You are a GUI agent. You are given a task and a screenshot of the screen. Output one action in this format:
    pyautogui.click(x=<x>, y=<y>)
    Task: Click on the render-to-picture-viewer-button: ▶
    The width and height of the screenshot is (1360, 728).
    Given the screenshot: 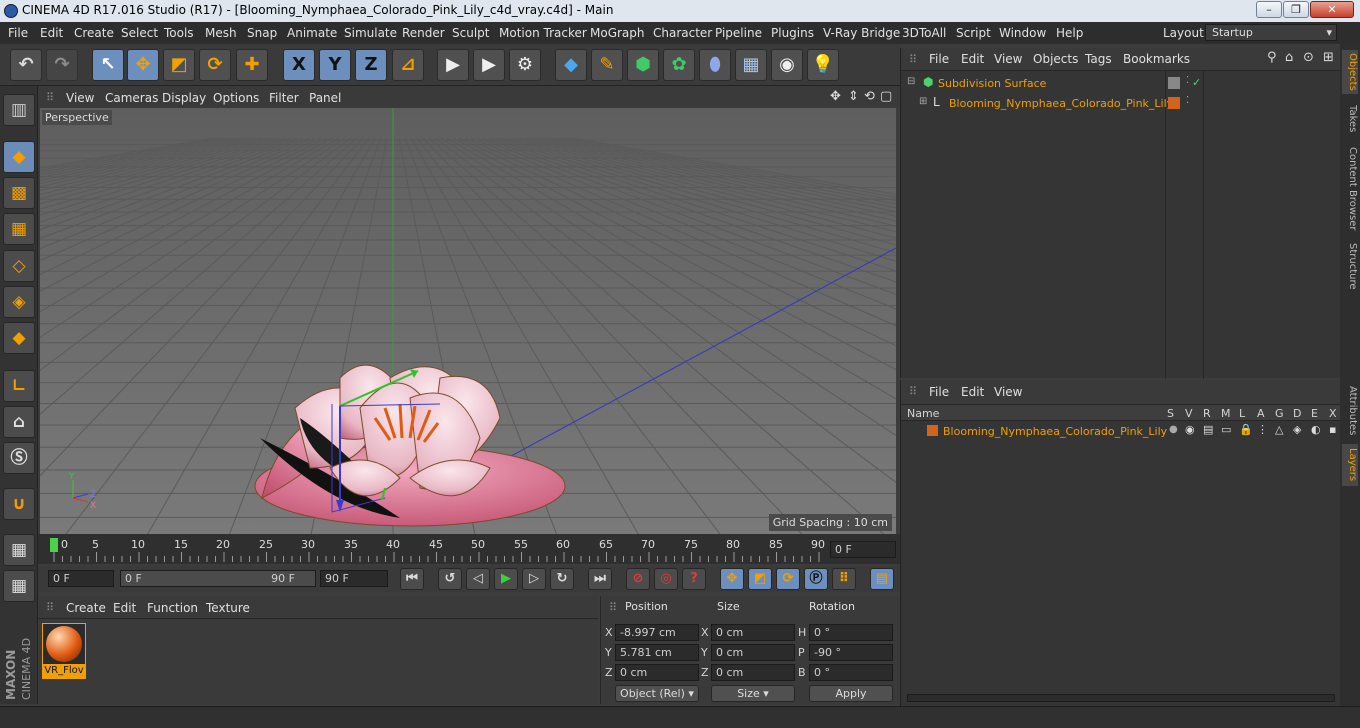 What is the action you would take?
    pyautogui.click(x=489, y=65)
    